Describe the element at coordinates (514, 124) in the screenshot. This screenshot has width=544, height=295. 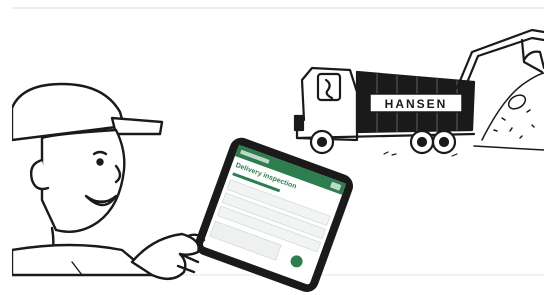
I see `dirt-specks` at that location.